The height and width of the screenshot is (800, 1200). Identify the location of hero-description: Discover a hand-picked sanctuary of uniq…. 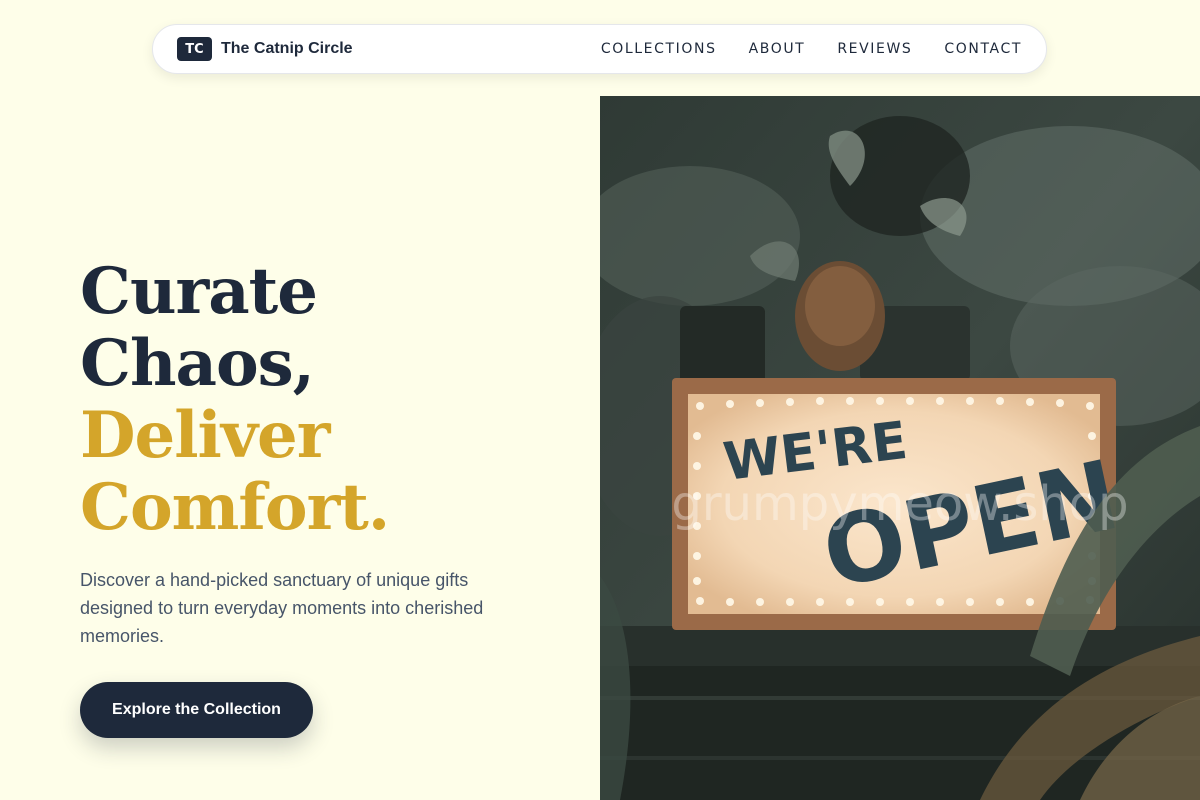
(282, 608).